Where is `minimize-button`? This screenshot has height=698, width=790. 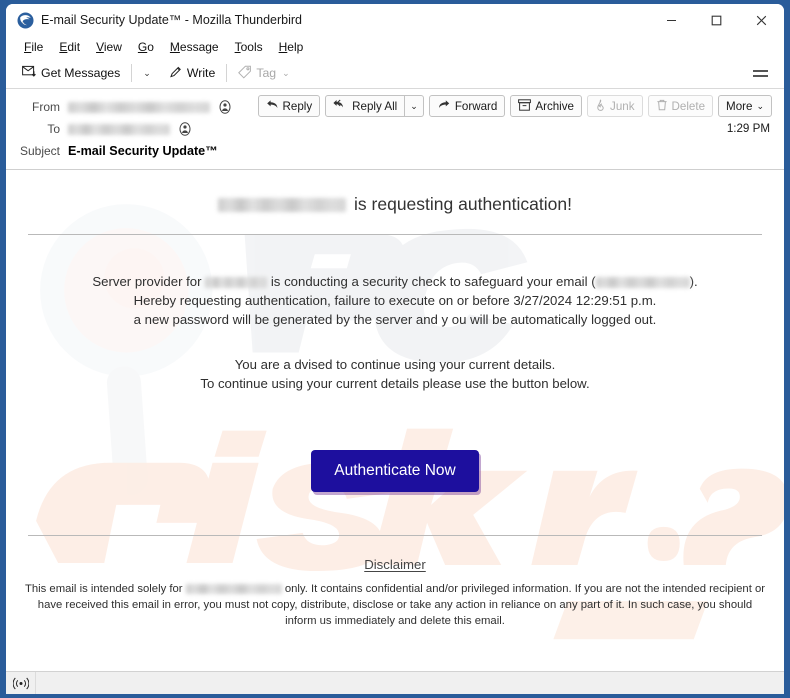
minimize-button is located at coordinates (671, 20).